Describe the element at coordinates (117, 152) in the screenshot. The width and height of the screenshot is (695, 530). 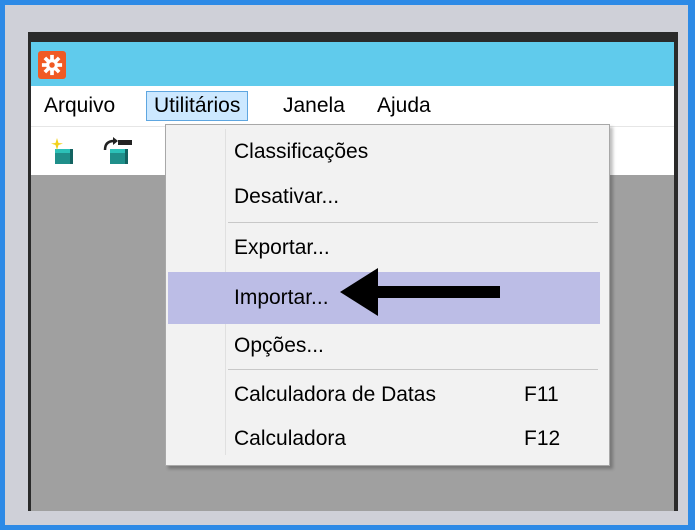
I see `refresh-record-icon` at that location.